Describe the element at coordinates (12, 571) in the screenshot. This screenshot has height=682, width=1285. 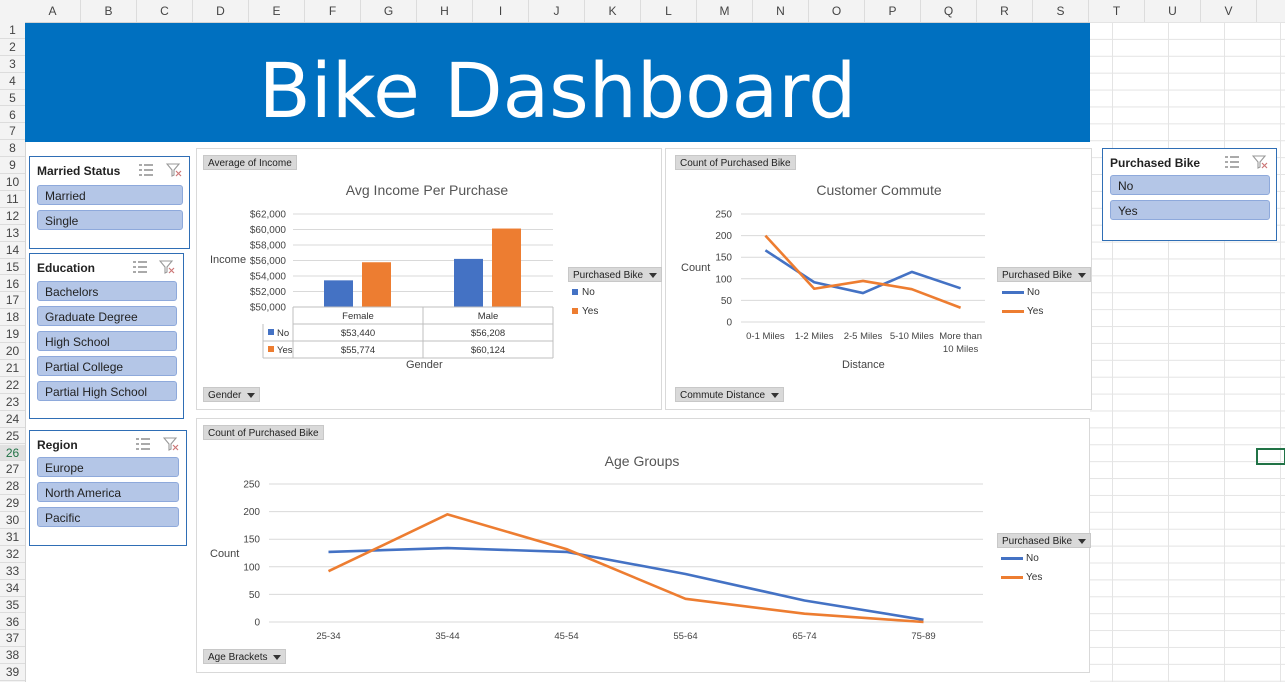
I see `row-header-33: 33` at that location.